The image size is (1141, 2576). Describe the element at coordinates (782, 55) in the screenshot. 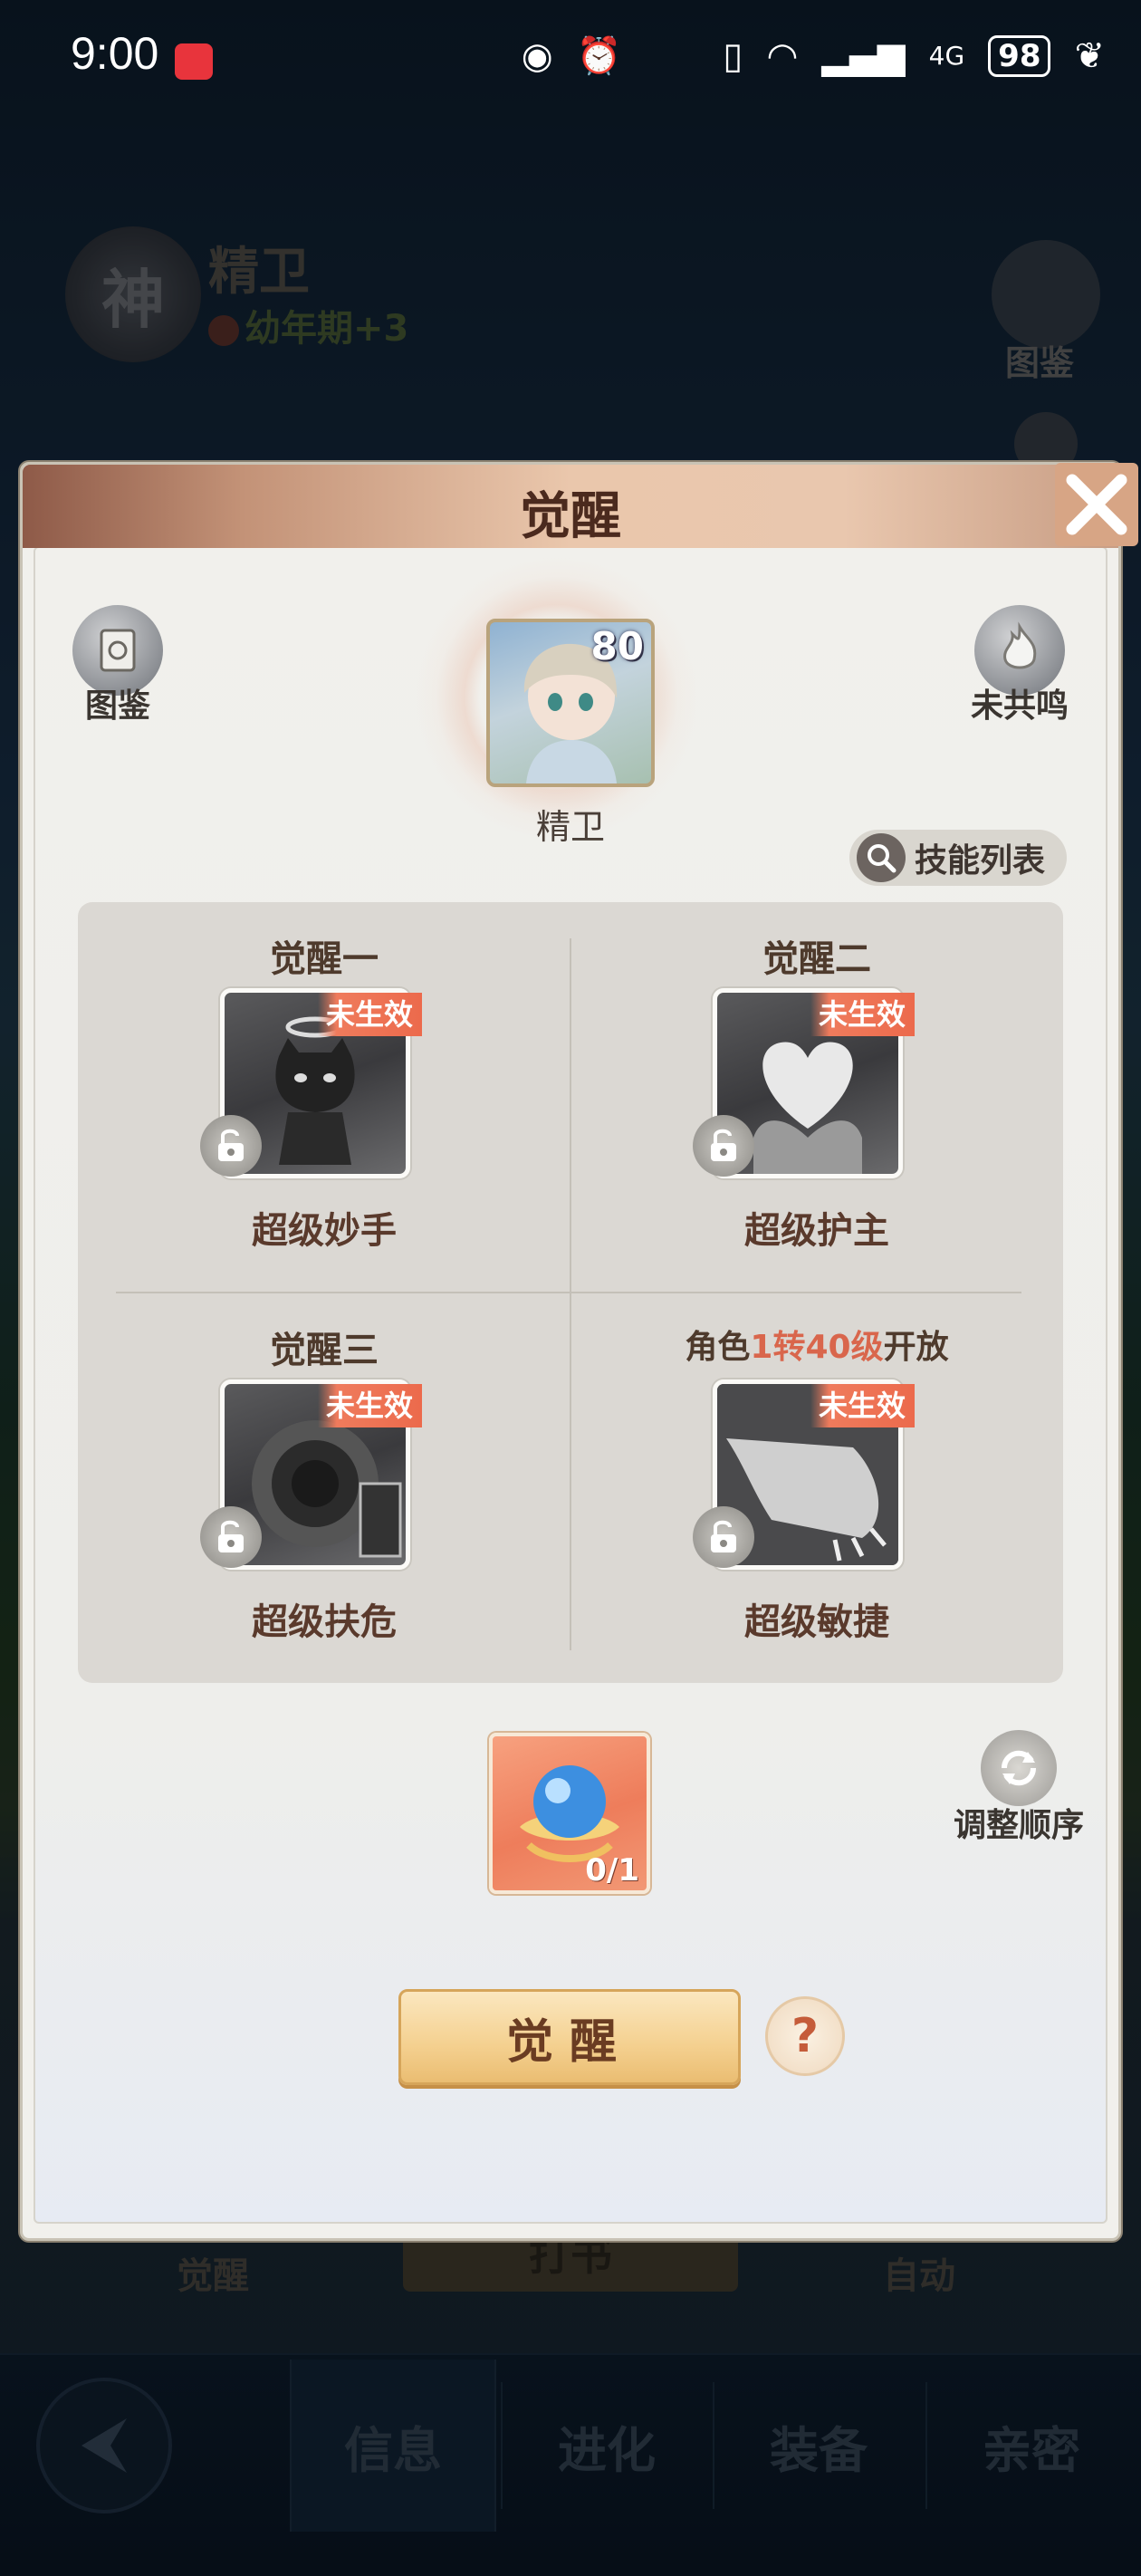

I see `wifi-icon: ◠` at that location.